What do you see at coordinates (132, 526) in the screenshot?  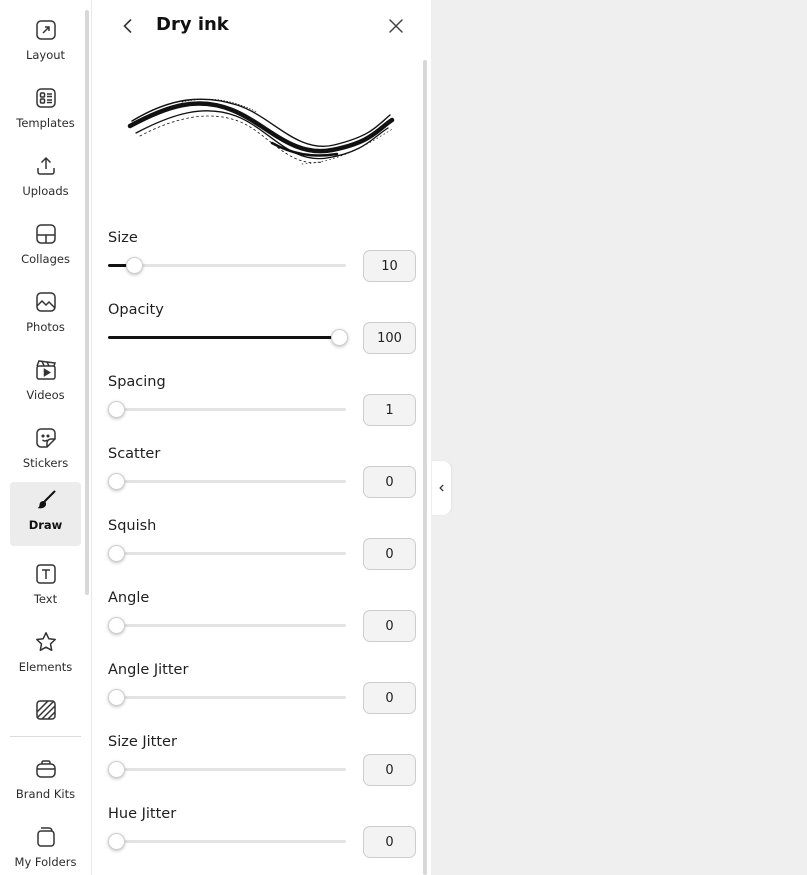 I see `setting-label: Squish` at bounding box center [132, 526].